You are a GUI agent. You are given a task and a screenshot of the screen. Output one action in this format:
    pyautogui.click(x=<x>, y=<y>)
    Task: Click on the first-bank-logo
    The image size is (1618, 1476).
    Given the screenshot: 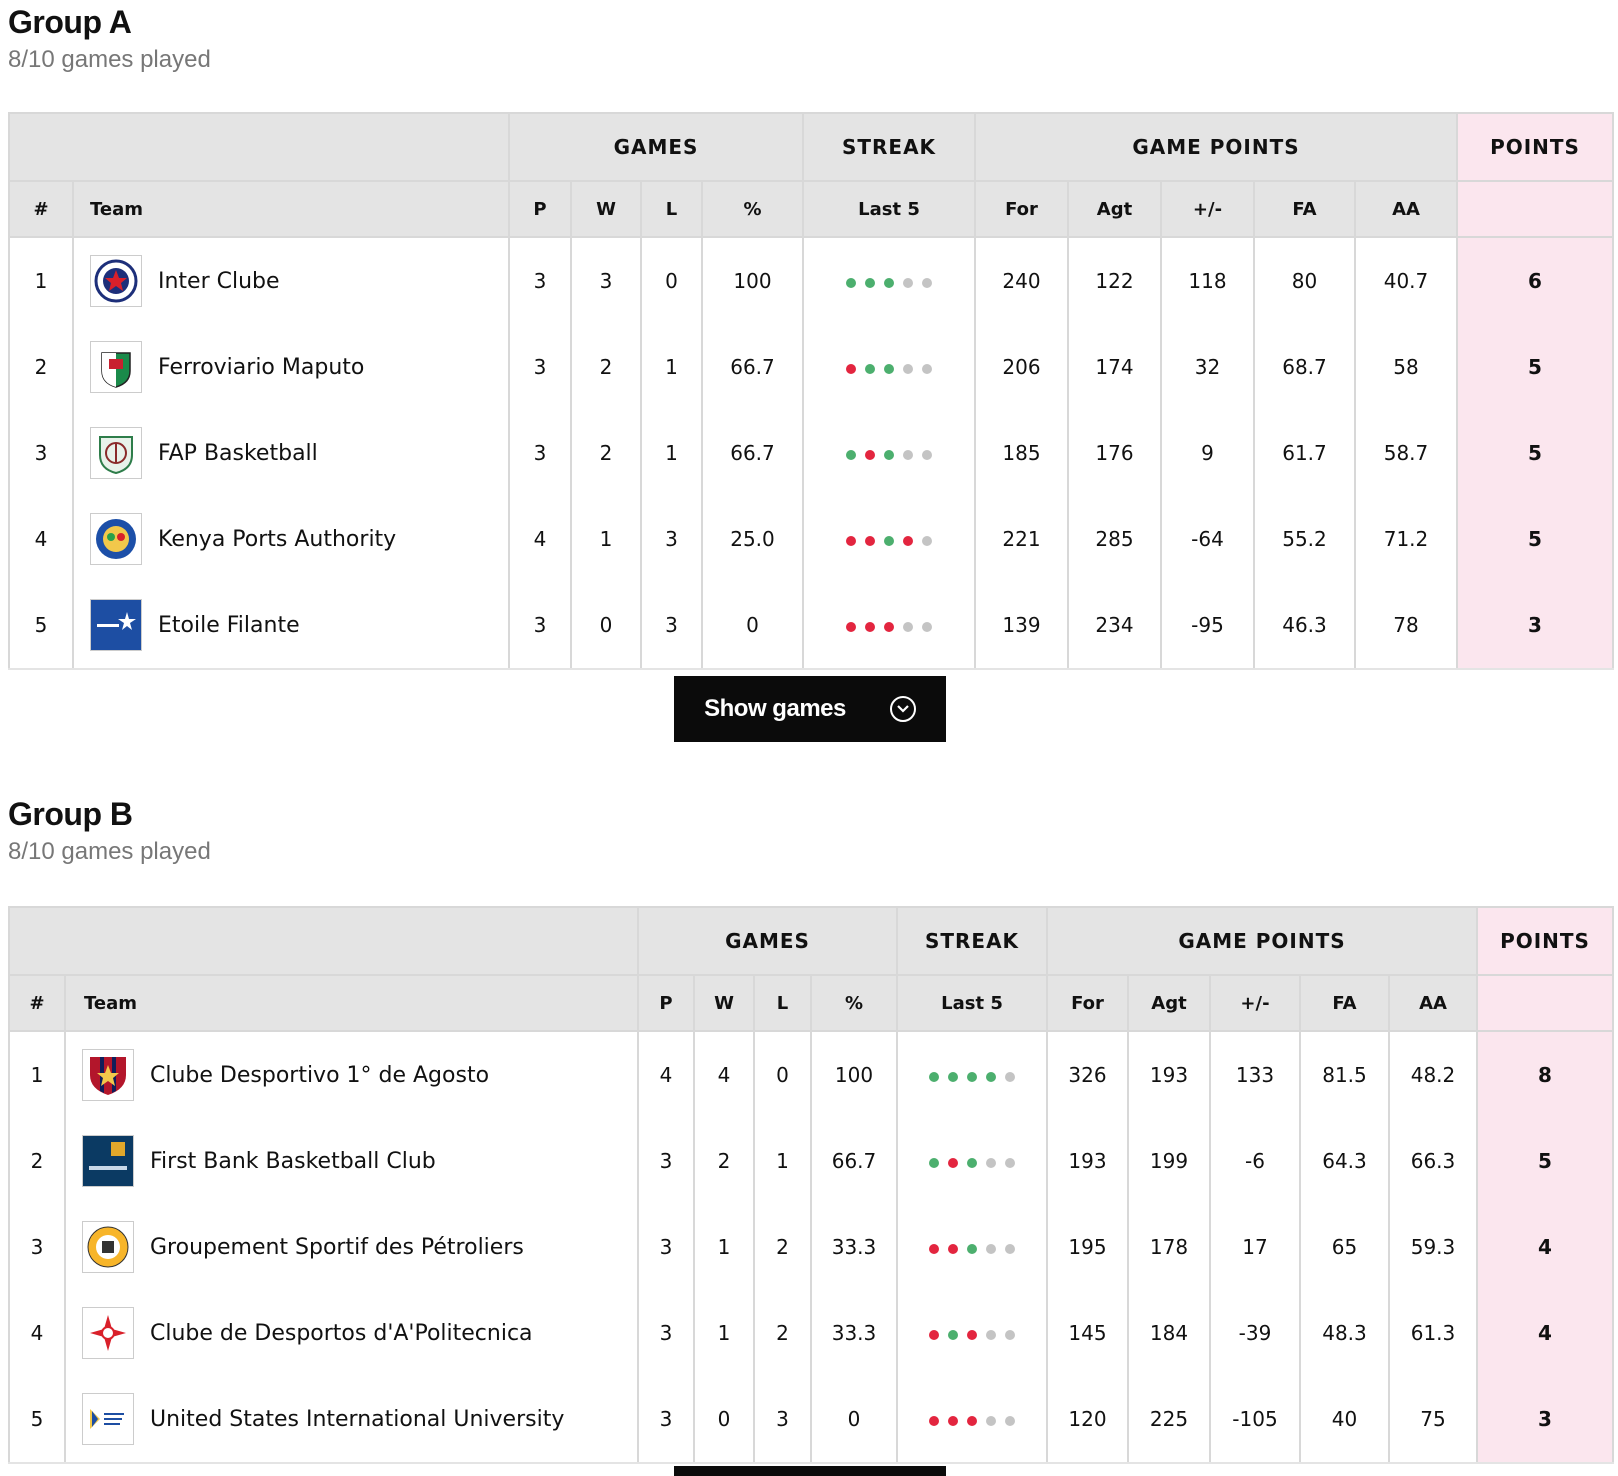 What is the action you would take?
    pyautogui.click(x=108, y=1161)
    